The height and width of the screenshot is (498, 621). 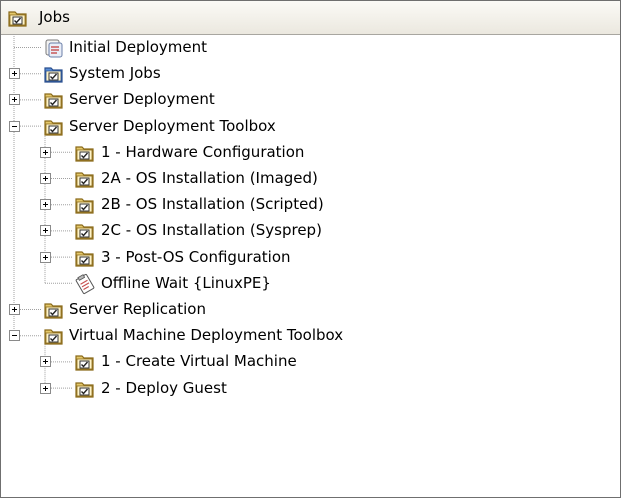 What do you see at coordinates (115, 73) in the screenshot?
I see `tree-item-label: System Jobs` at bounding box center [115, 73].